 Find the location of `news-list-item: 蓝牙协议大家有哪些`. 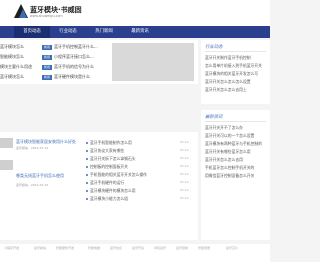

news-list-item: 蓝牙协议大家有哪些 is located at coordinates (105, 151).